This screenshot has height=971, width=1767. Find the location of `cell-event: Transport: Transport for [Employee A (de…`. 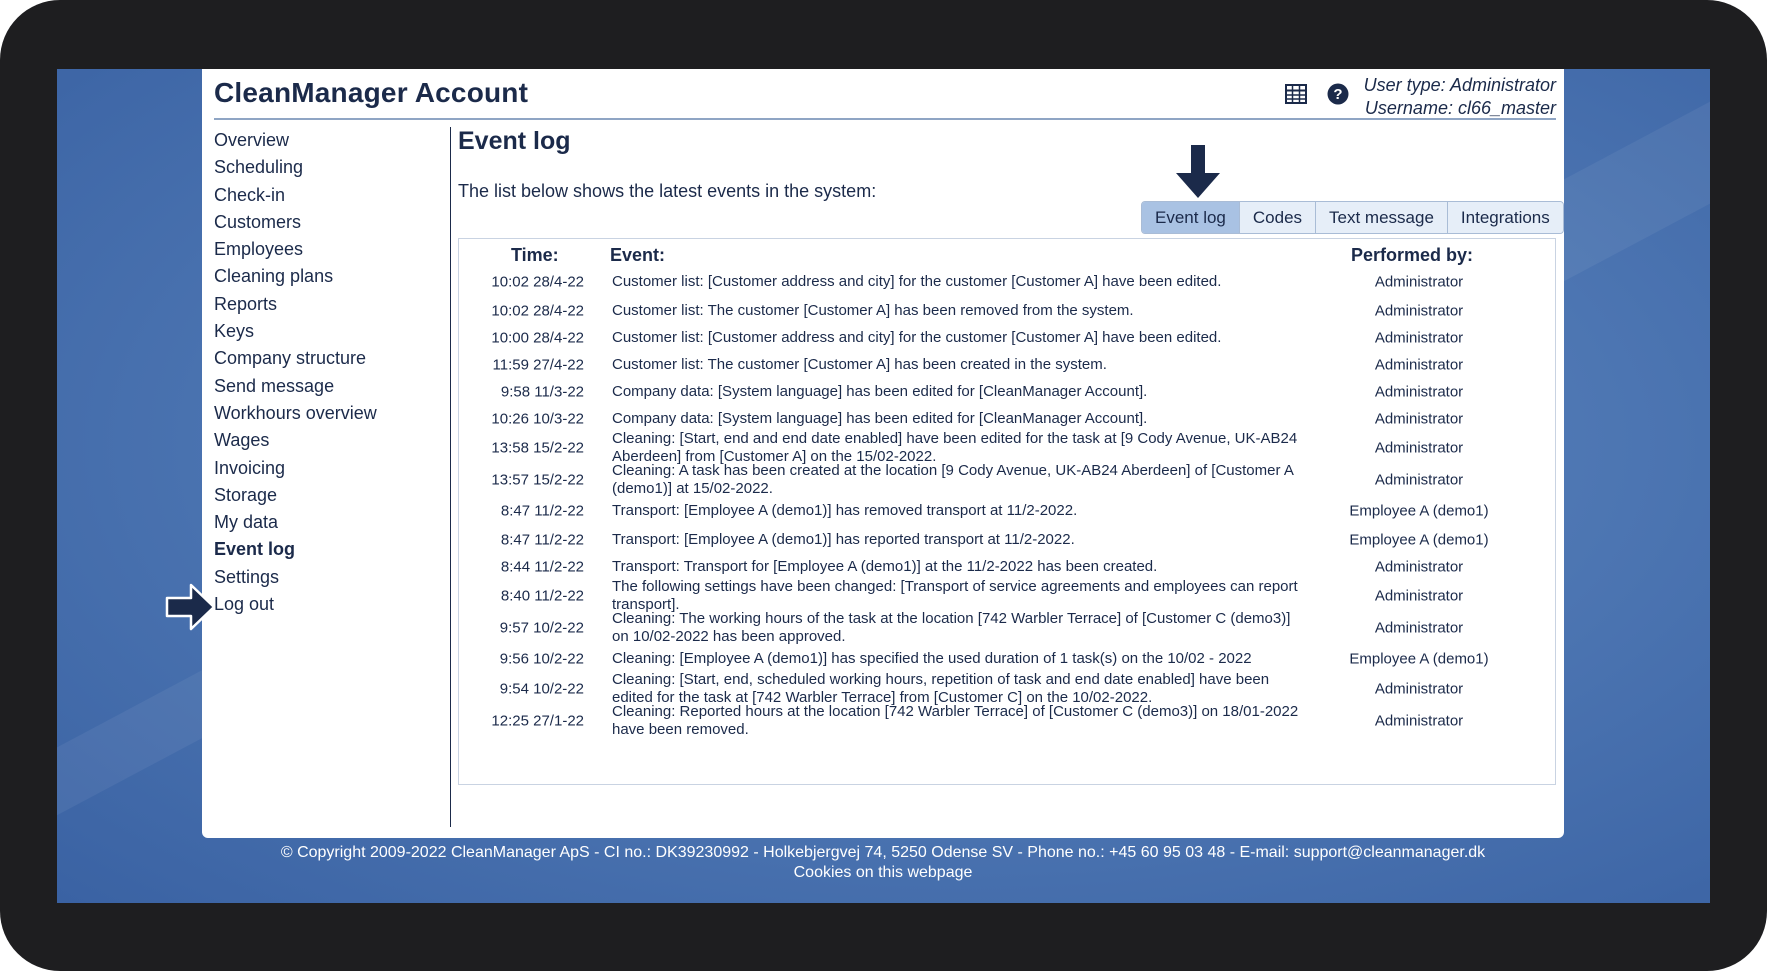

cell-event: Transport: Transport for [Employee A (de… is located at coordinates (885, 566).